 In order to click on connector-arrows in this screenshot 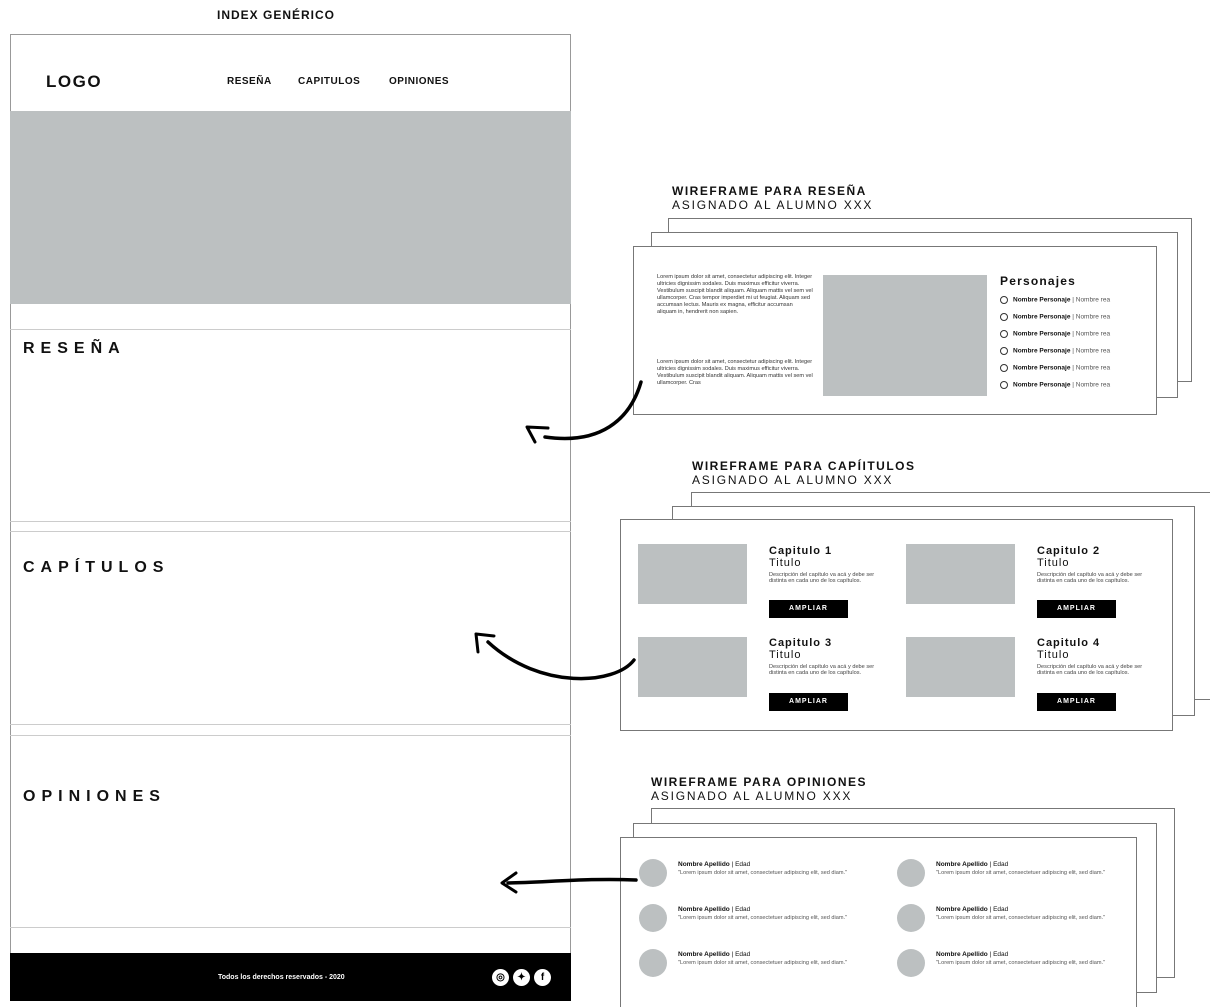, I will do `click(558, 637)`.